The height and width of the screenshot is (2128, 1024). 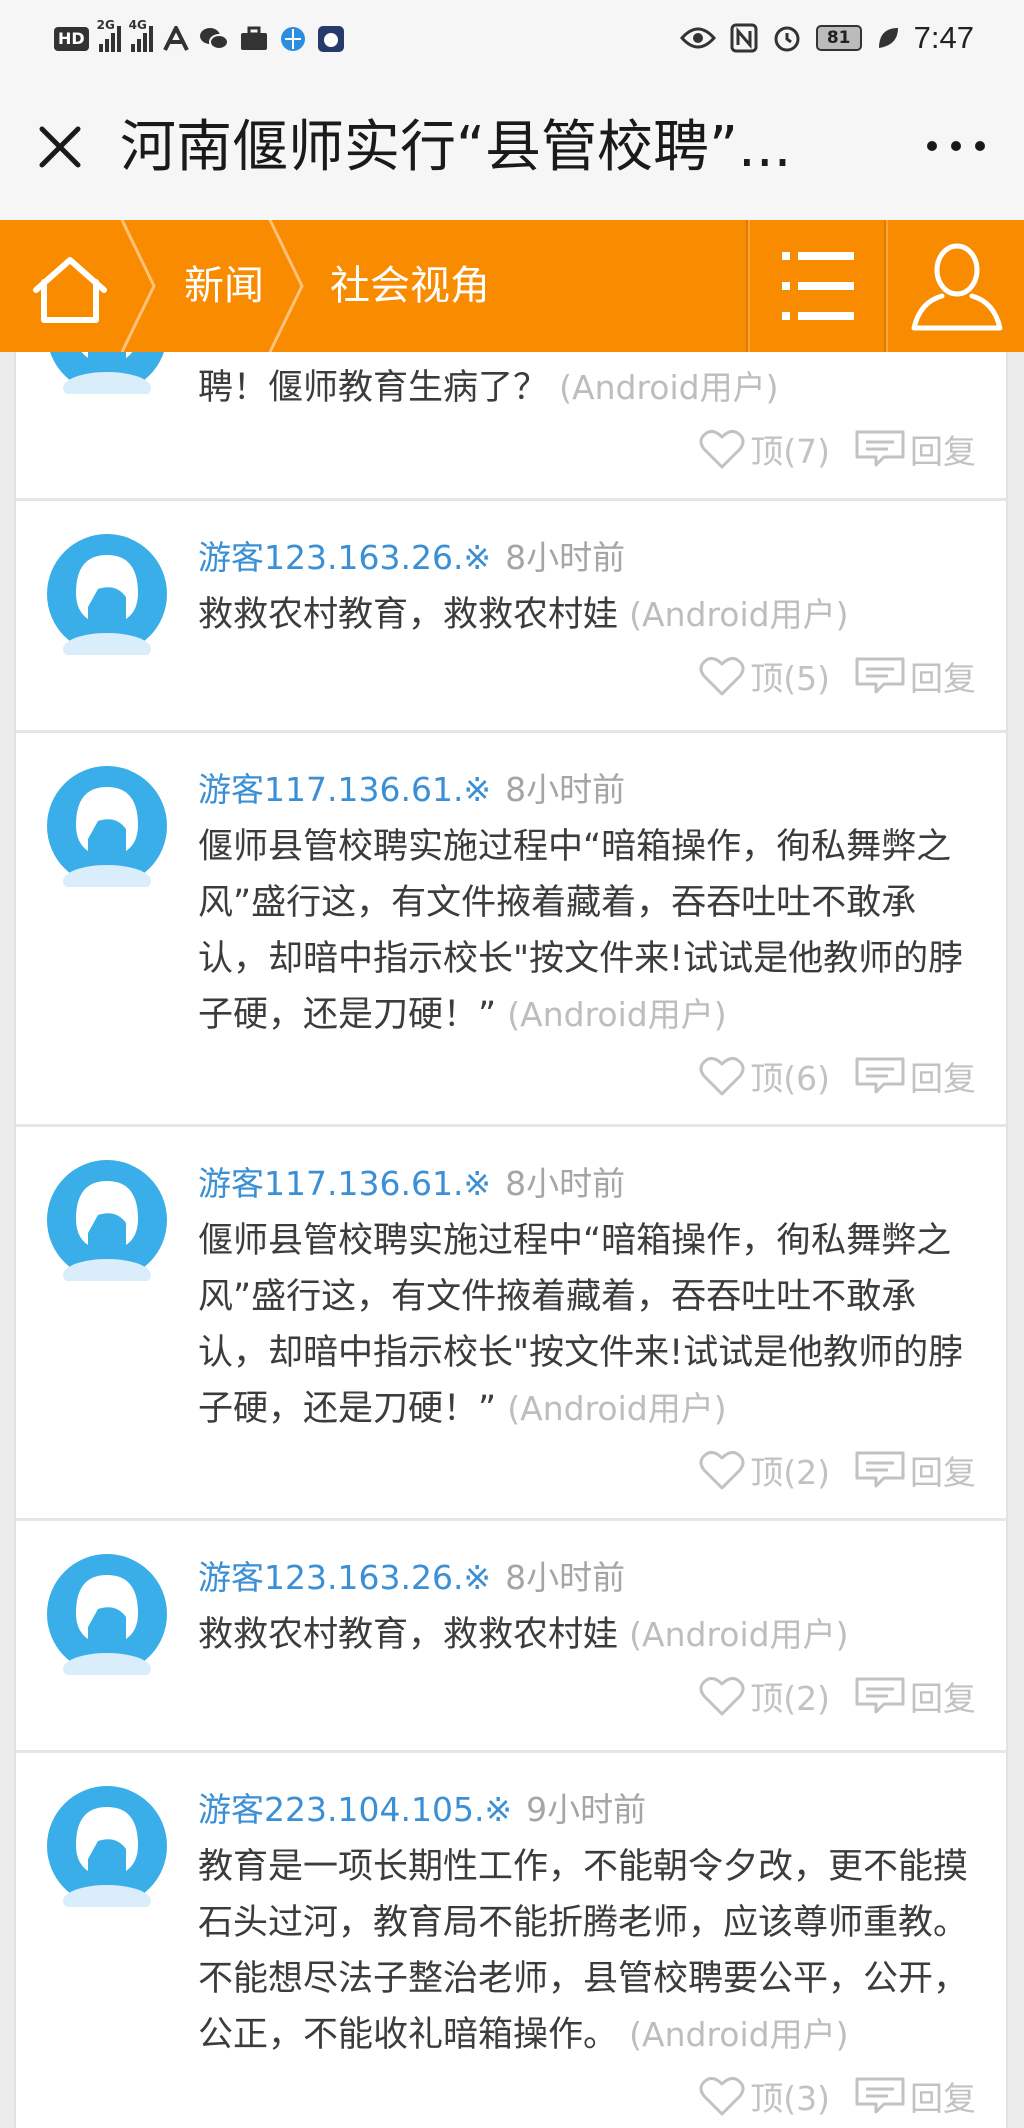 What do you see at coordinates (109, 35) in the screenshot?
I see `signal-icon: 2G` at bounding box center [109, 35].